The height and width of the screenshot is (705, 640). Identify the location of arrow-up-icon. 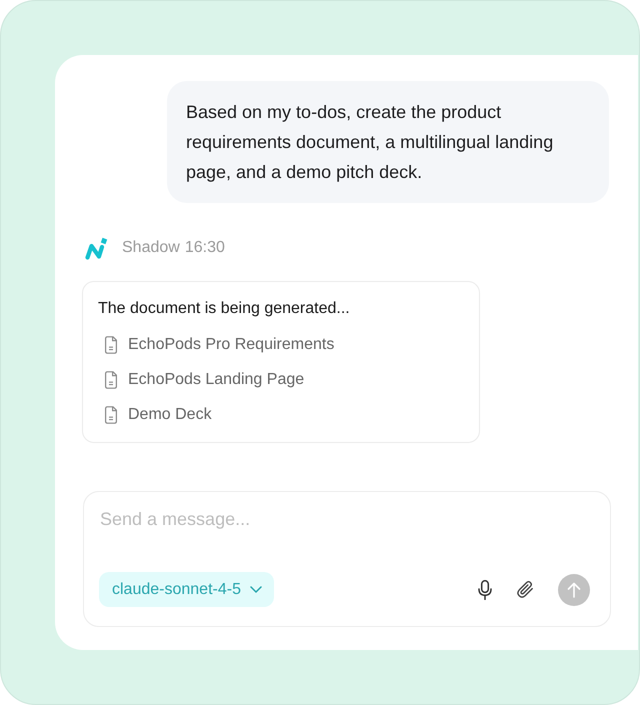
(574, 590).